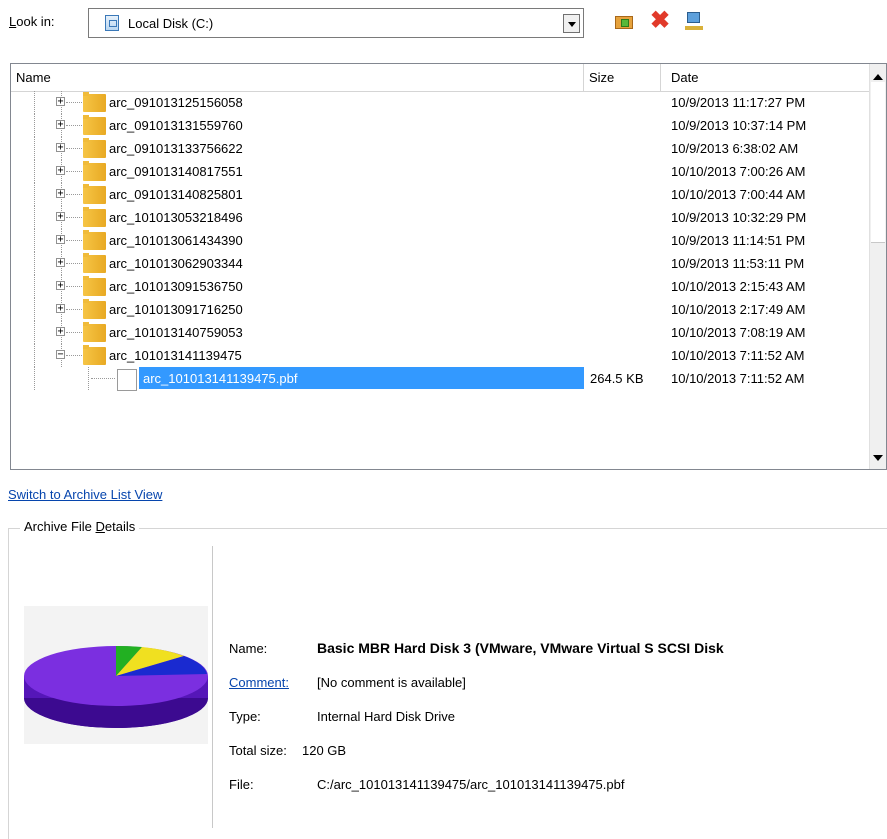 This screenshot has width=887, height=839. I want to click on column-header-date: Date, so click(766, 77).